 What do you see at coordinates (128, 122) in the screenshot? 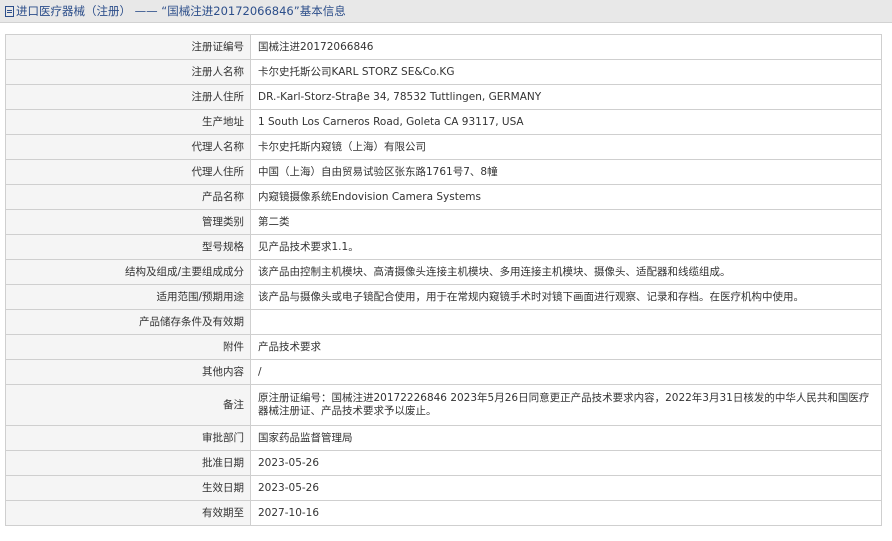
I see `production-address-label: 生产地址` at bounding box center [128, 122].